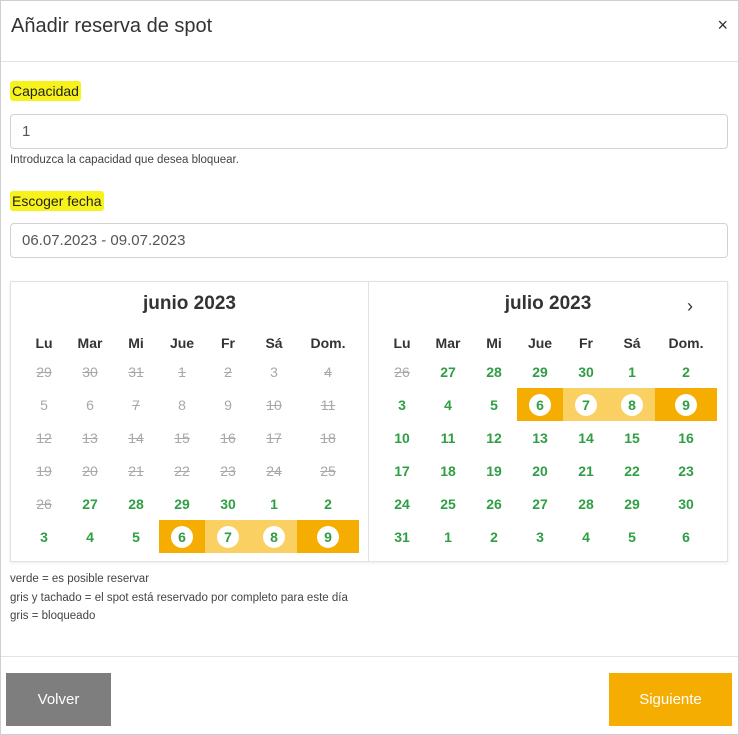 This screenshot has width=739, height=735. What do you see at coordinates (274, 343) in the screenshot?
I see `weekday-label: Sá` at bounding box center [274, 343].